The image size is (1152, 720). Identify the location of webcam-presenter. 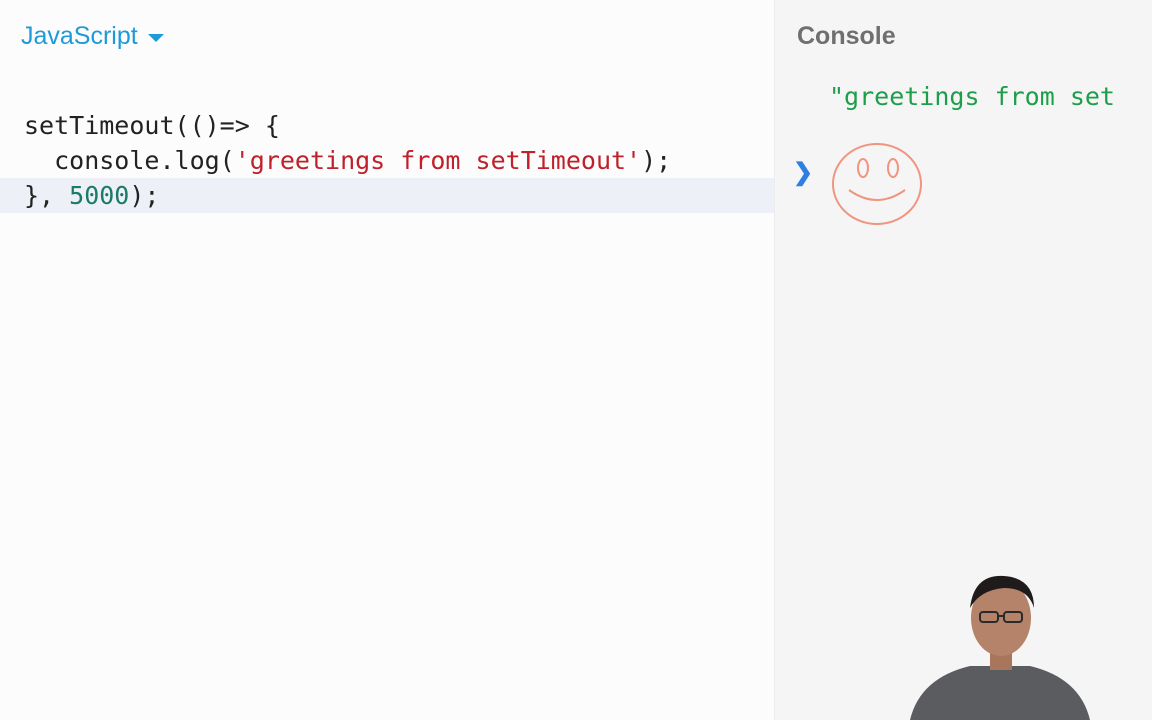
(1000, 647).